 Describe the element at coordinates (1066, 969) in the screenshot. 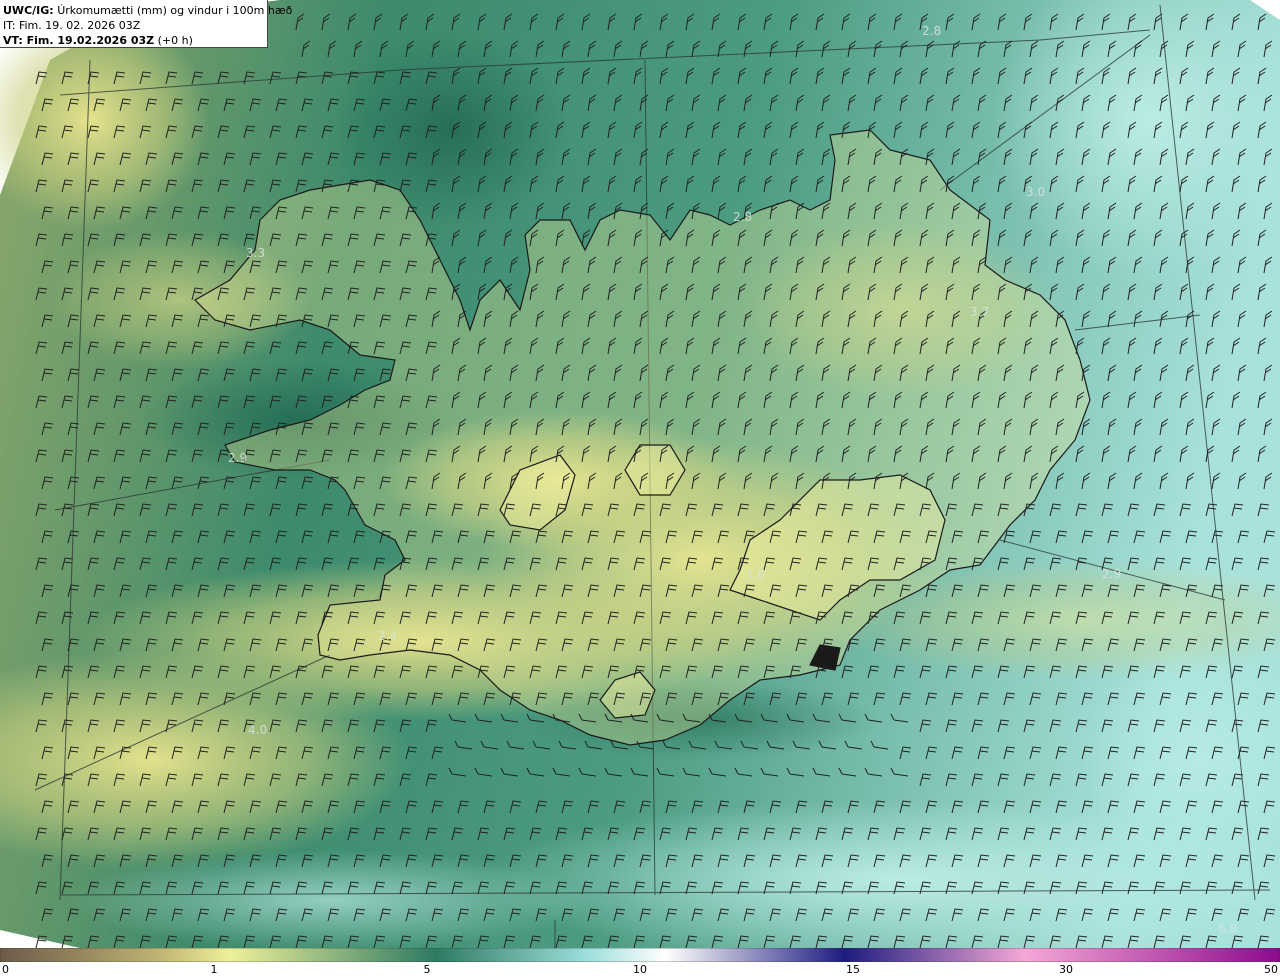

I see `colorbar-tick: 30` at that location.